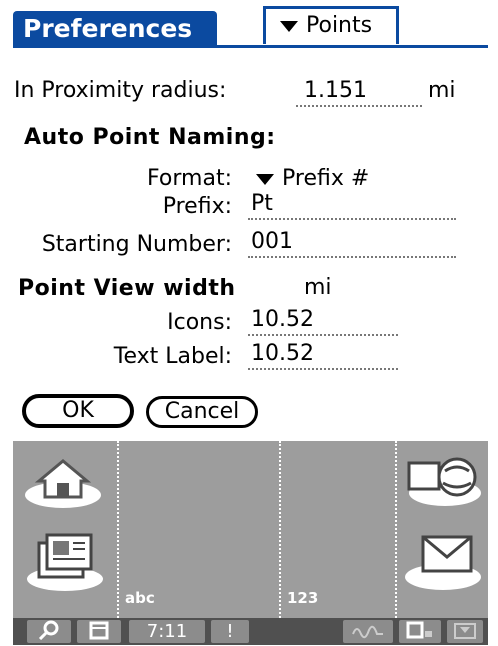 Image resolution: width=498 pixels, height=646 pixels. Describe the element at coordinates (352, 243) in the screenshot. I see `starting-number-field: 001` at that location.